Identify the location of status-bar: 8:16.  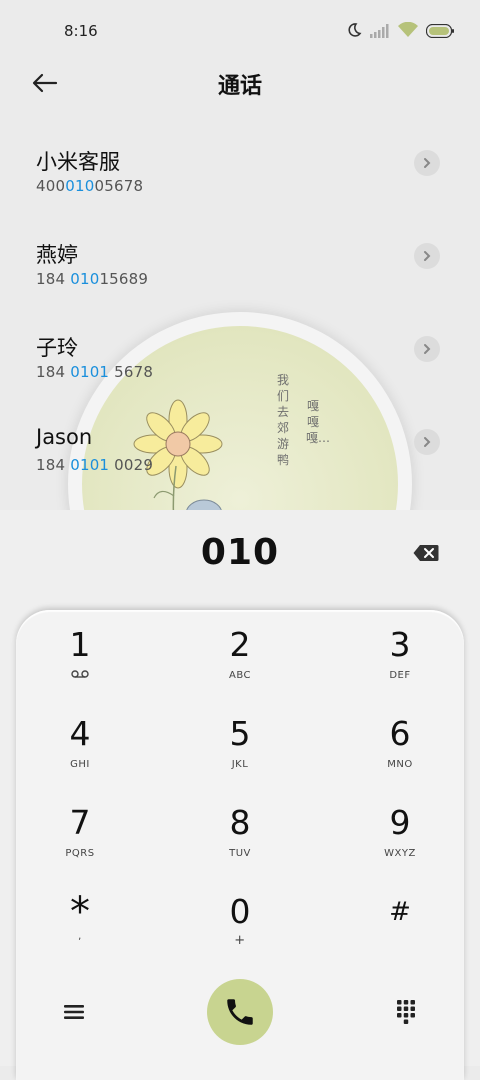
(240, 31).